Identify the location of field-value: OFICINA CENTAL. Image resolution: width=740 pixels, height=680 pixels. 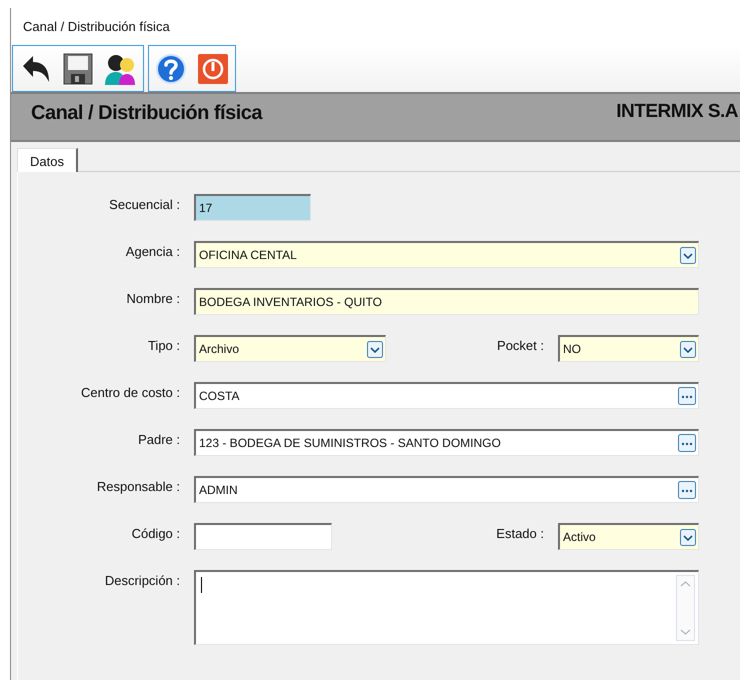
(248, 255).